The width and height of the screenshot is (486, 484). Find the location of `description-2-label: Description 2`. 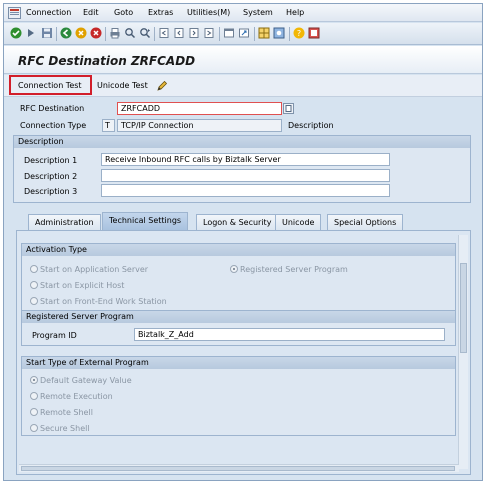

description-2-label: Description 2 is located at coordinates (51, 176).